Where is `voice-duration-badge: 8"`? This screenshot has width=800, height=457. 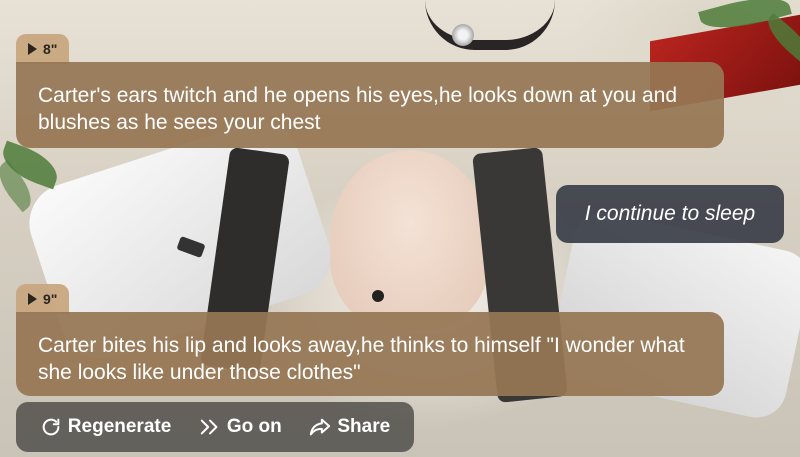
voice-duration-badge: 8" is located at coordinates (43, 49).